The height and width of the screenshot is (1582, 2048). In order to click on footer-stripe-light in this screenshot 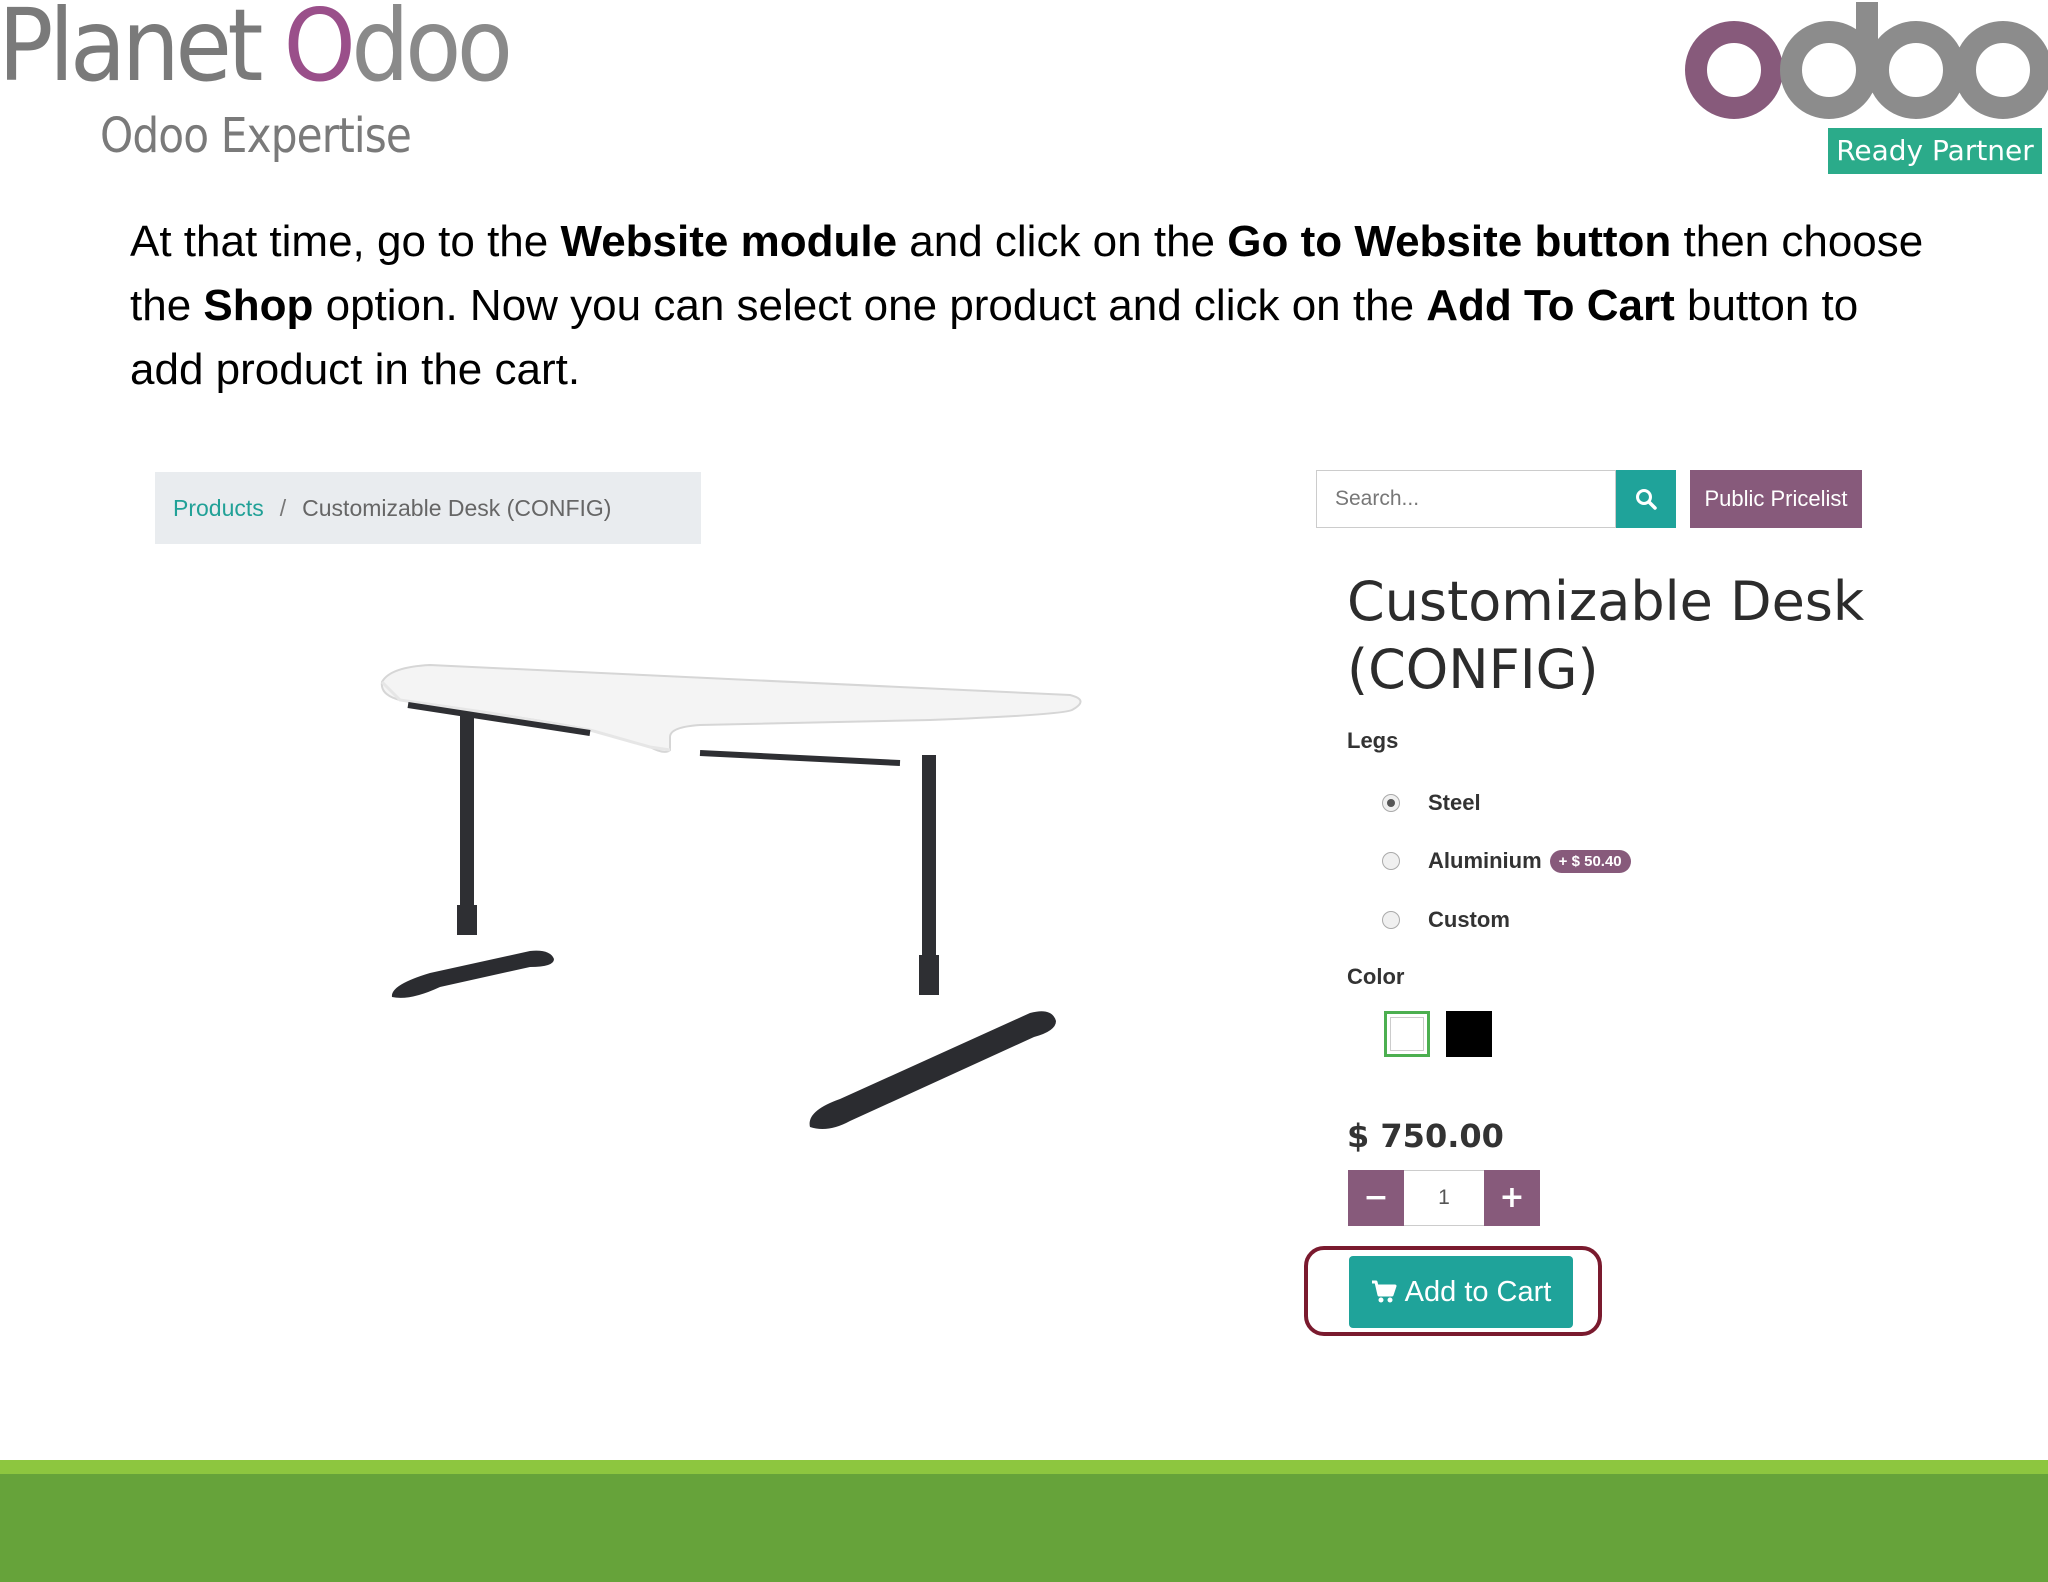, I will do `click(1024, 1467)`.